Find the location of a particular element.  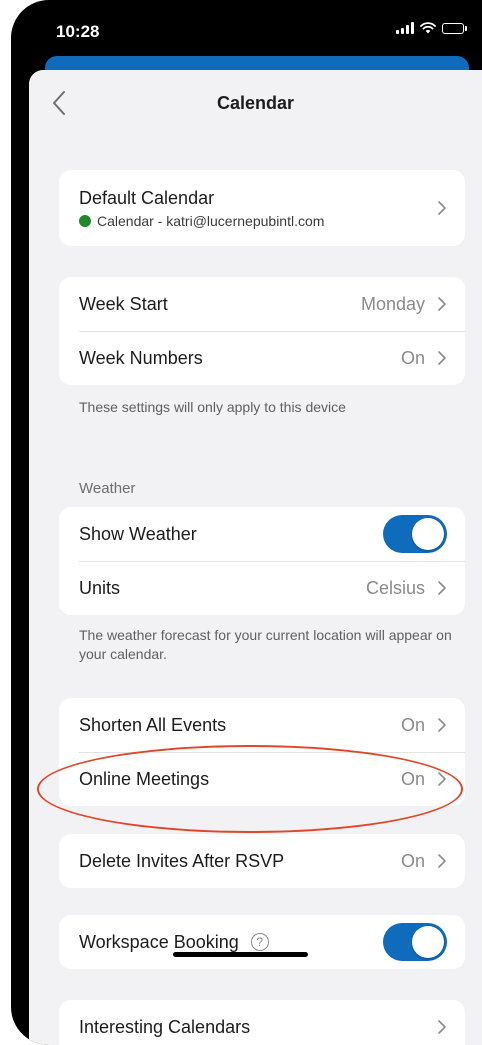

events-card: Shorten All Events On Online Meetings On is located at coordinates (262, 752).